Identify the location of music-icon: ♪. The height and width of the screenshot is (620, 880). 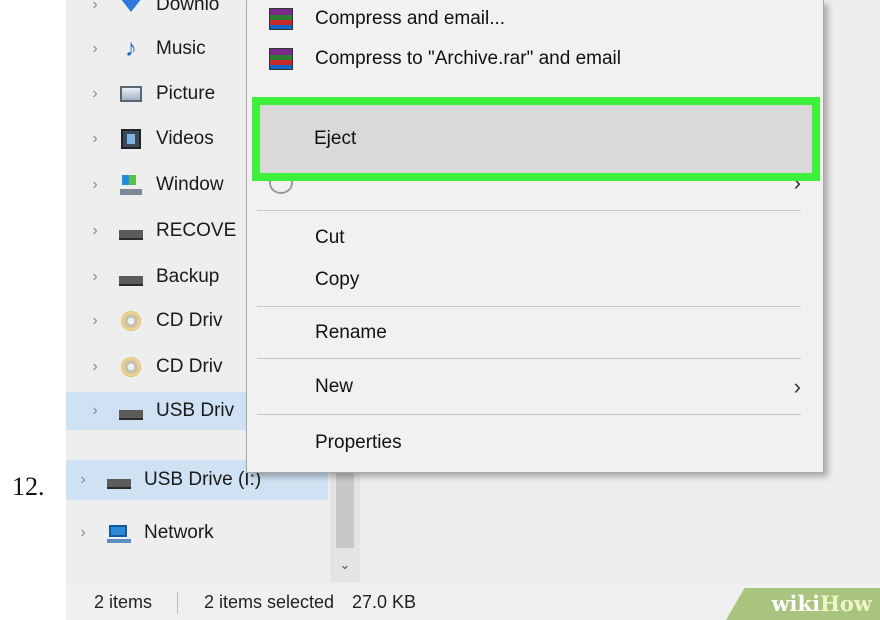
(131, 48).